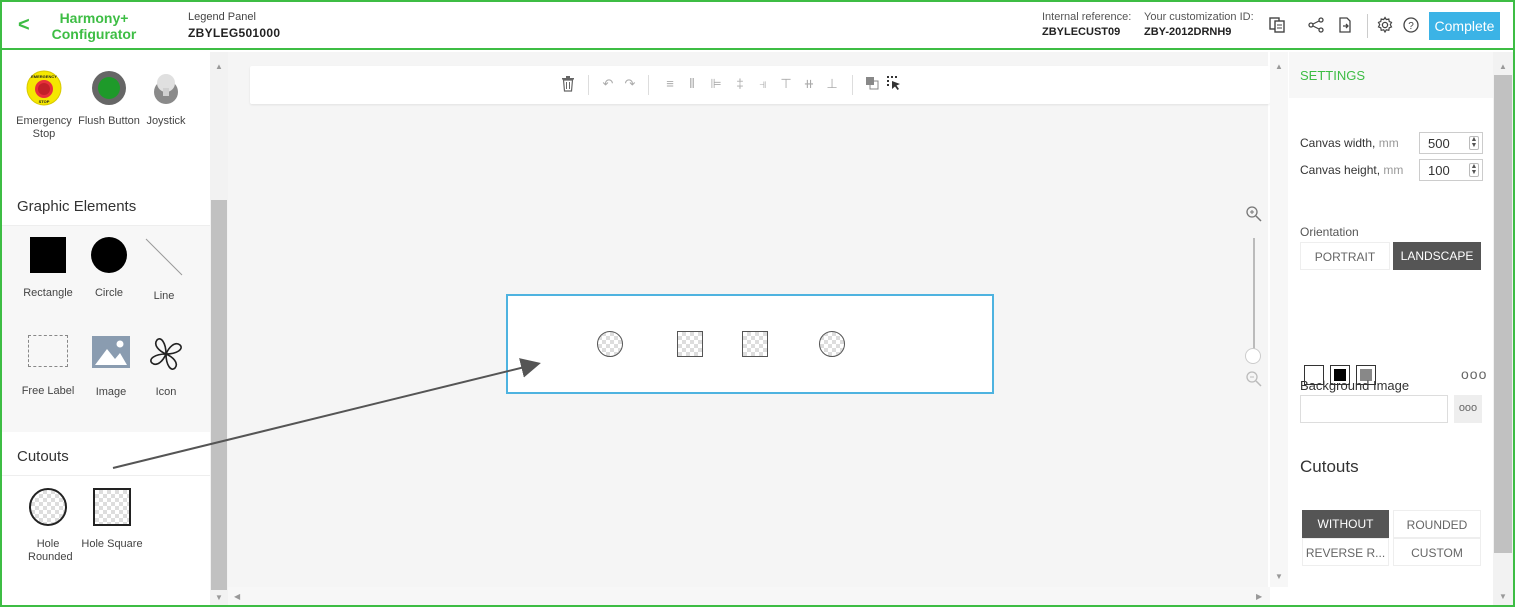 The image size is (1515, 607). I want to click on orientation-portrait-button: PORTRAIT, so click(1345, 256).